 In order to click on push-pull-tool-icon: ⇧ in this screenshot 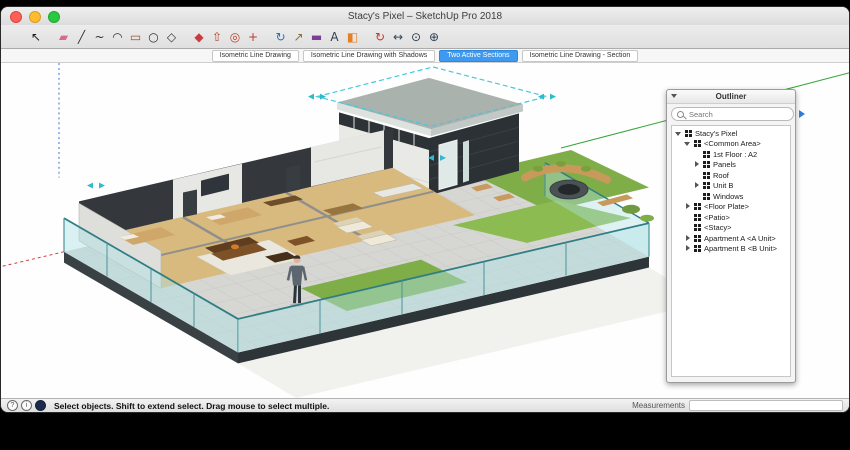, I will do `click(217, 36)`.